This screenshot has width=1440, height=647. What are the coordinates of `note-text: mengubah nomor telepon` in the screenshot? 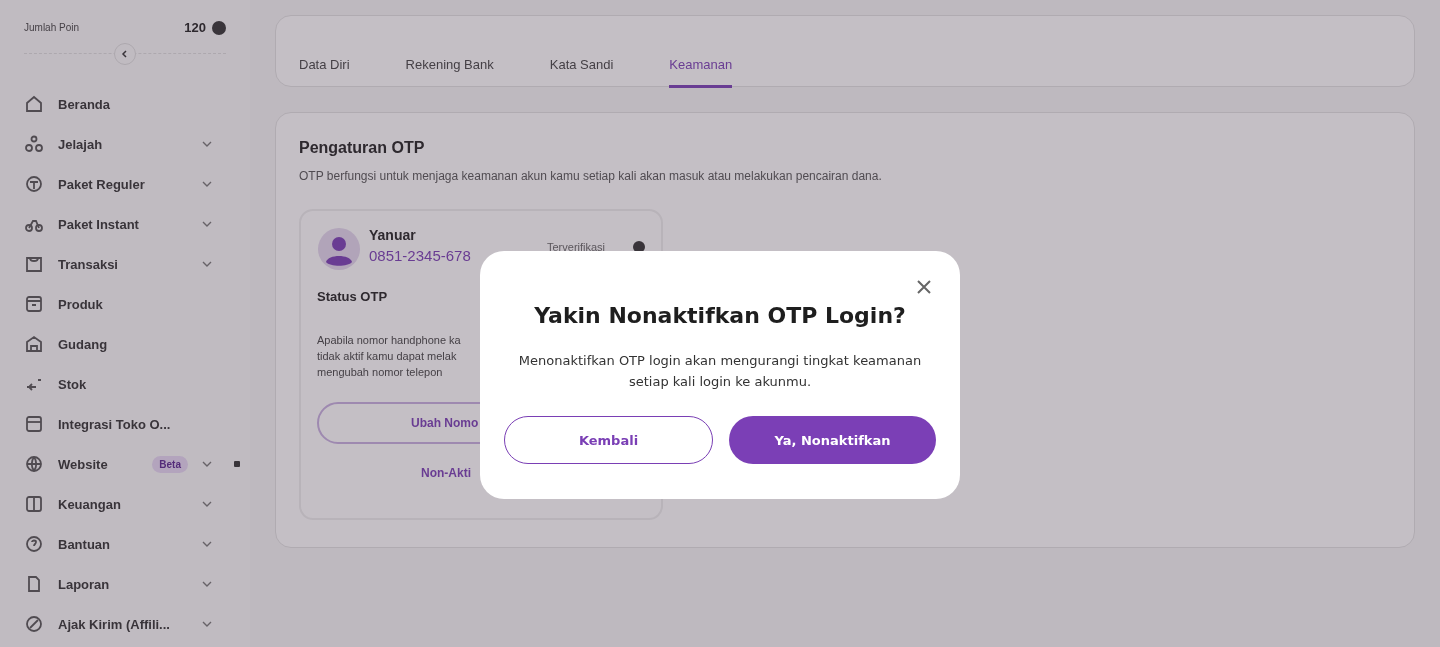 It's located at (380, 372).